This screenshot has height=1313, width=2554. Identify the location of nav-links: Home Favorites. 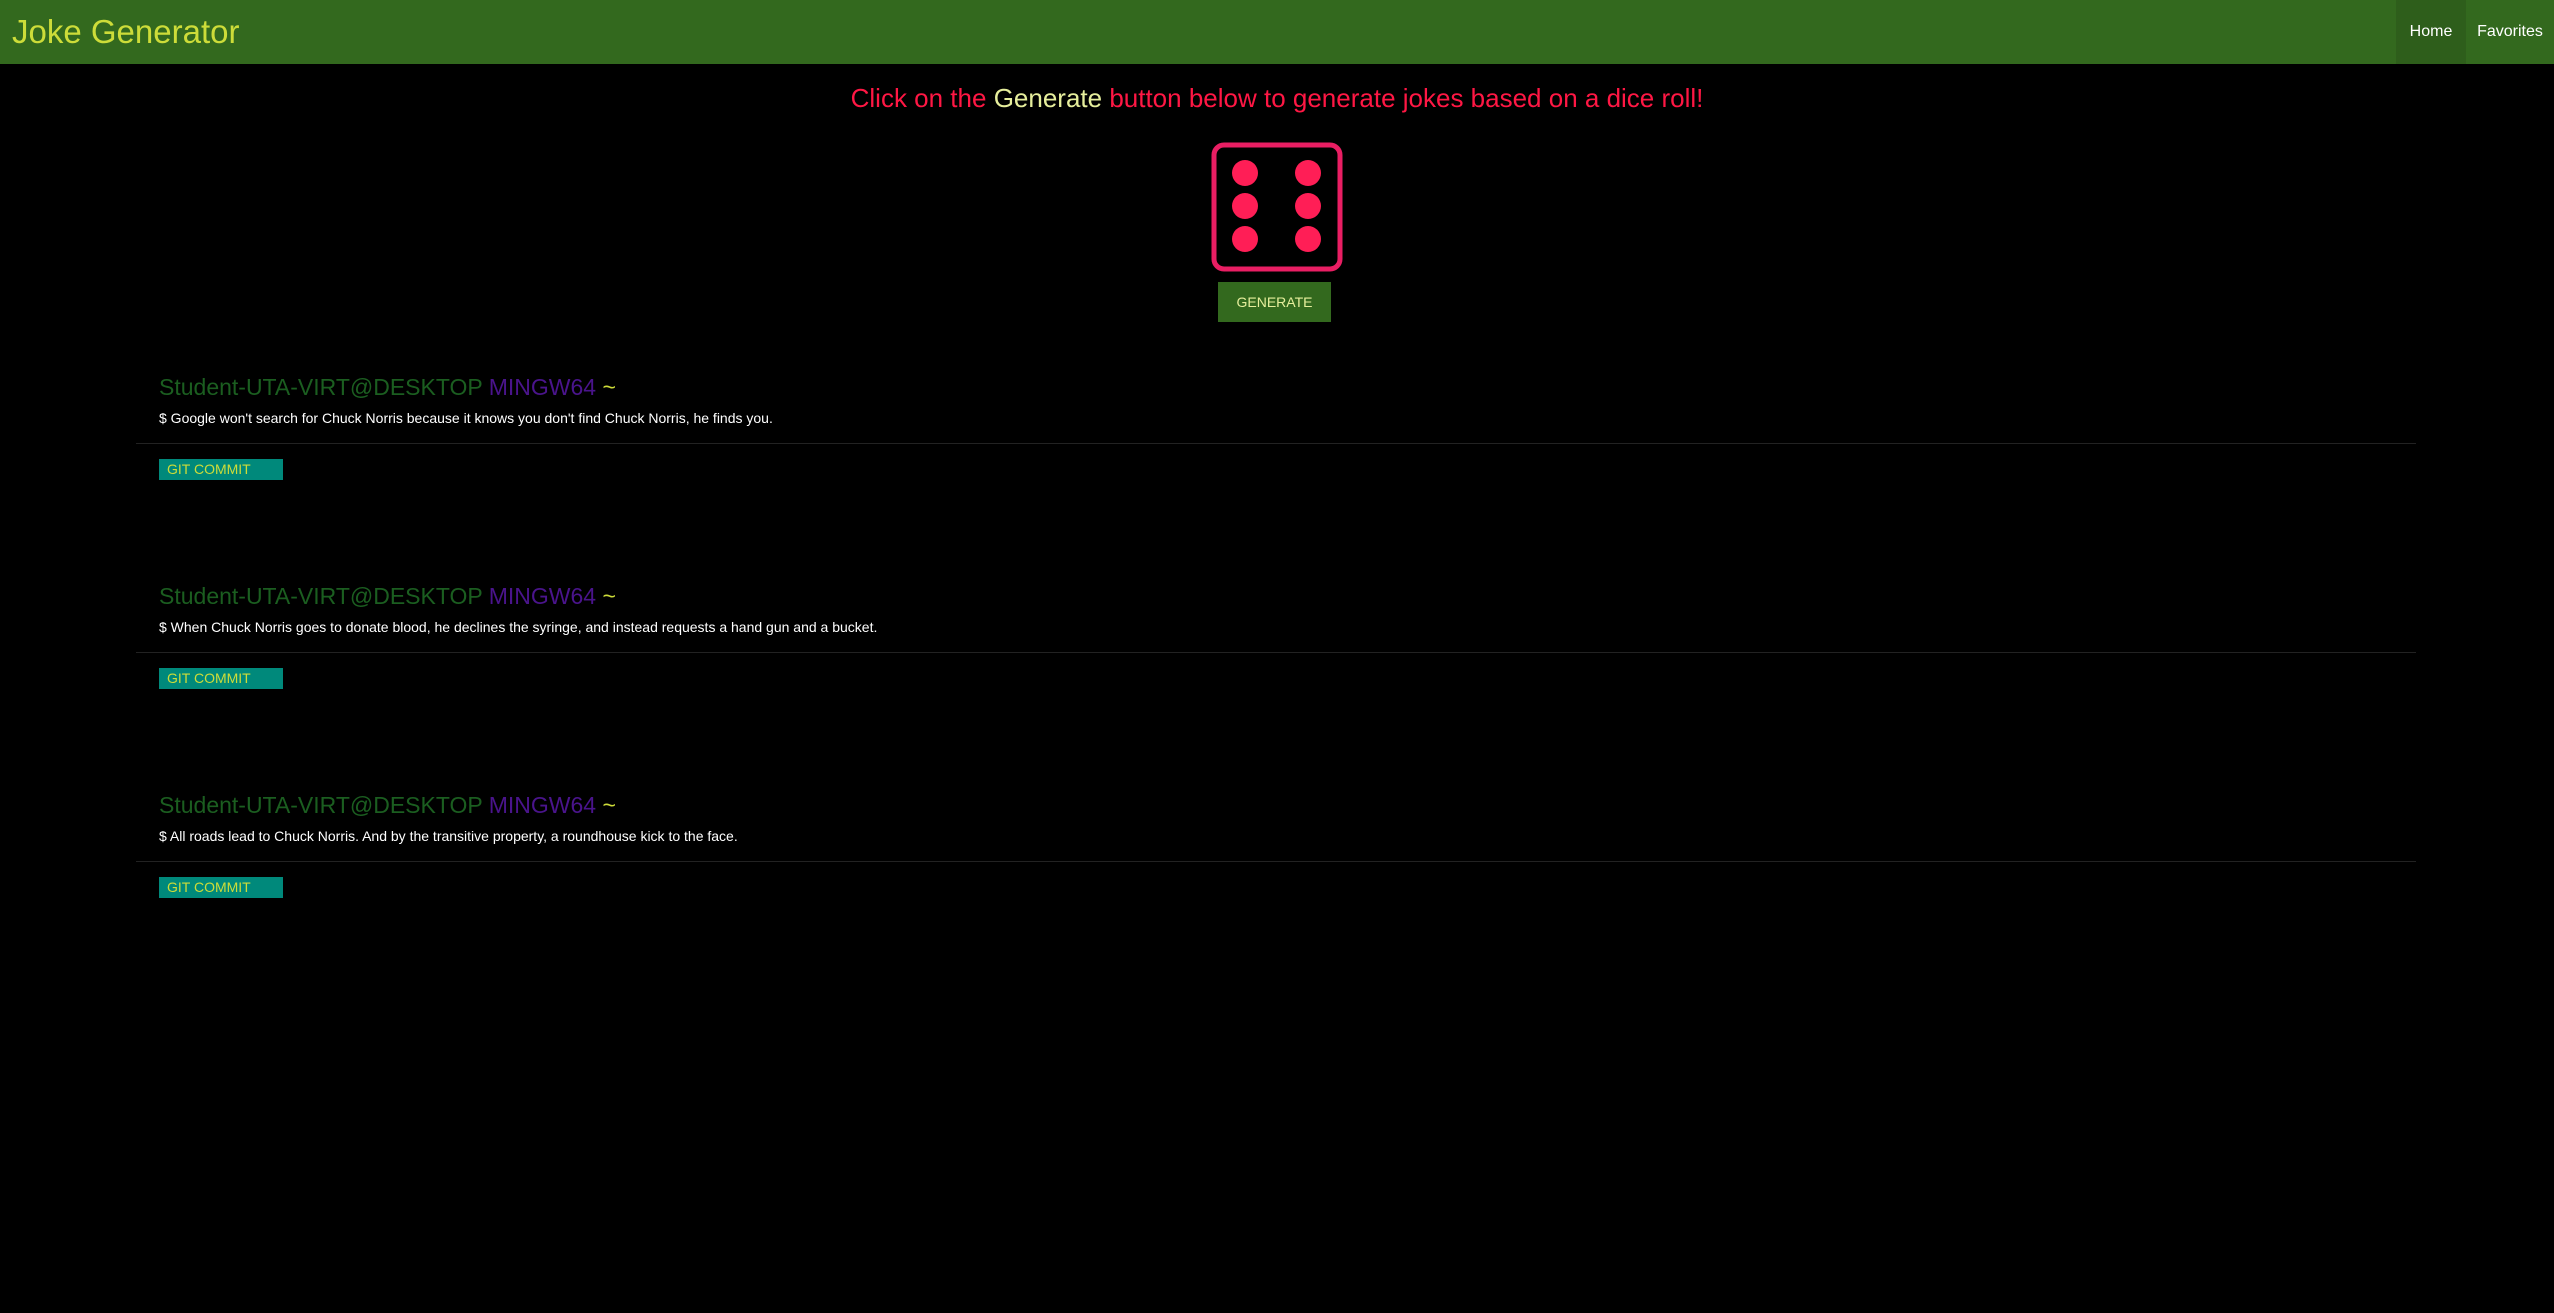
(2475, 32).